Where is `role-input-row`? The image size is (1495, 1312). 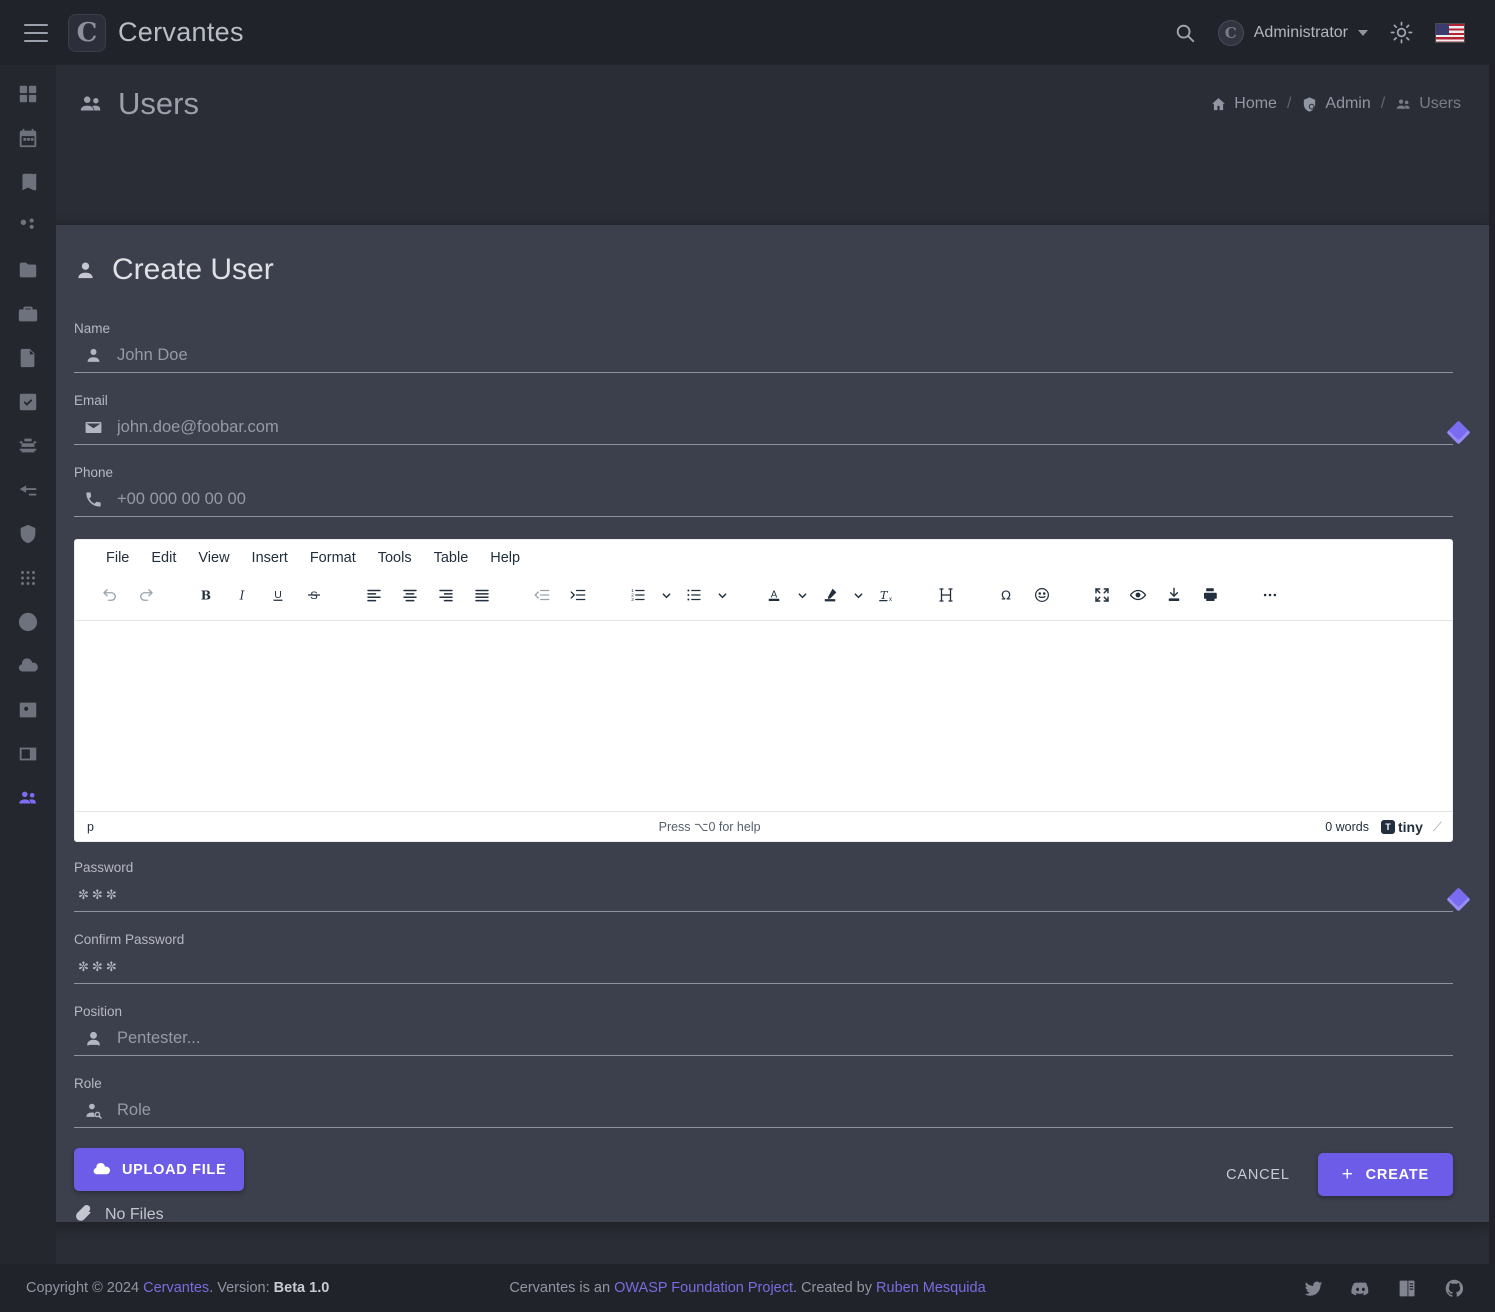
role-input-row is located at coordinates (763, 1112).